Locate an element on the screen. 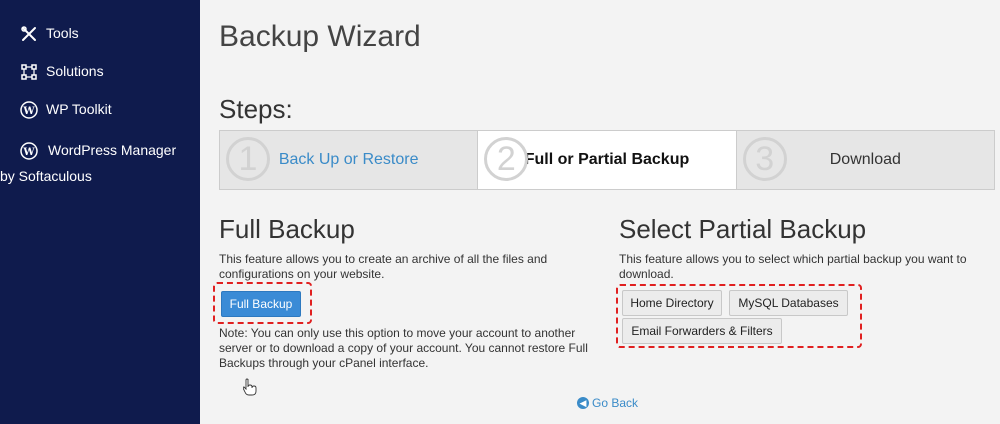 The image size is (1000, 424). sidebar-item-label: WP Toolkit is located at coordinates (79, 109).